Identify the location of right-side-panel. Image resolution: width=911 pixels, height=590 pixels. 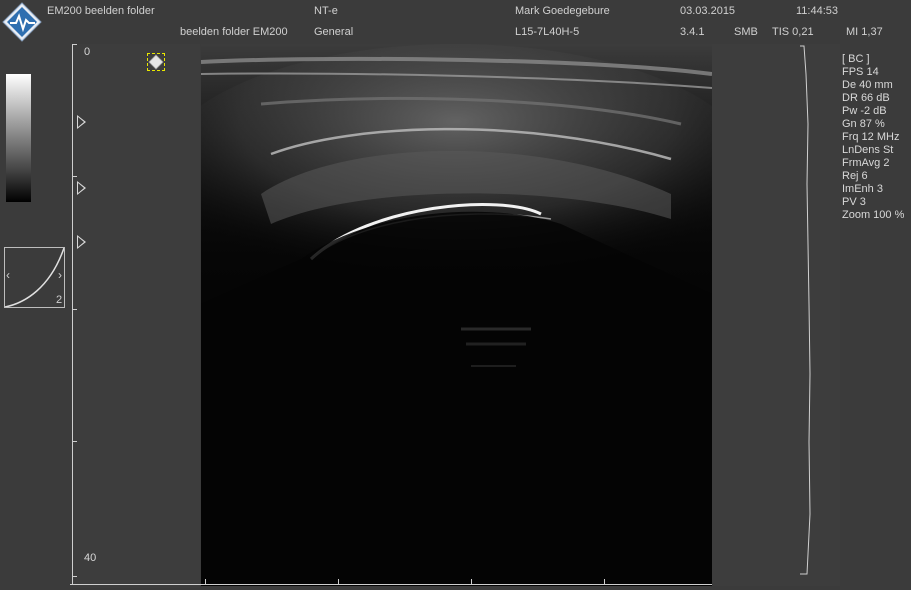
(776, 315).